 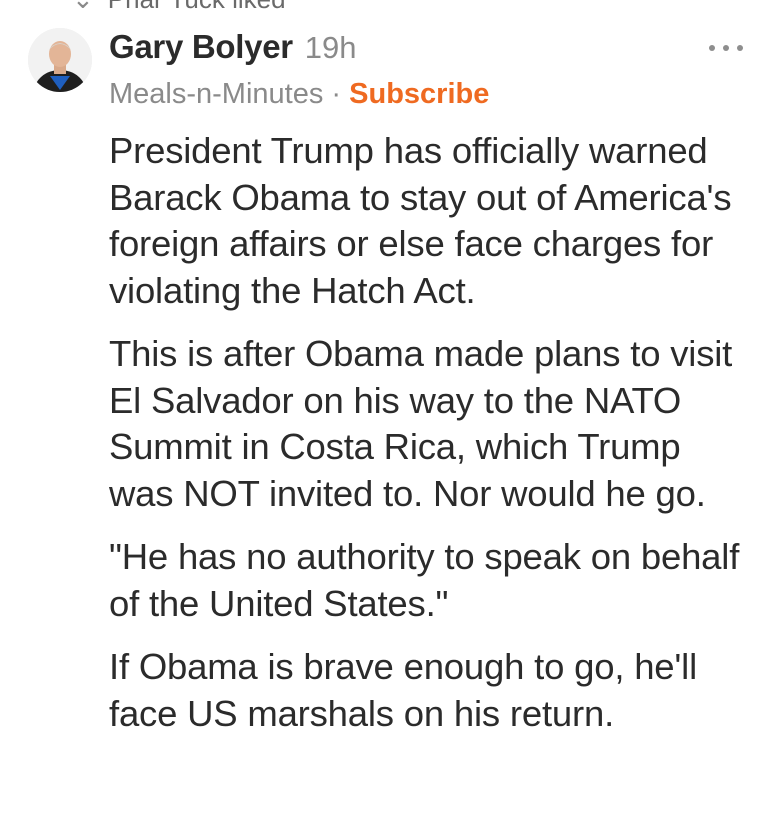 I want to click on more-options-icon, so click(x=726, y=48).